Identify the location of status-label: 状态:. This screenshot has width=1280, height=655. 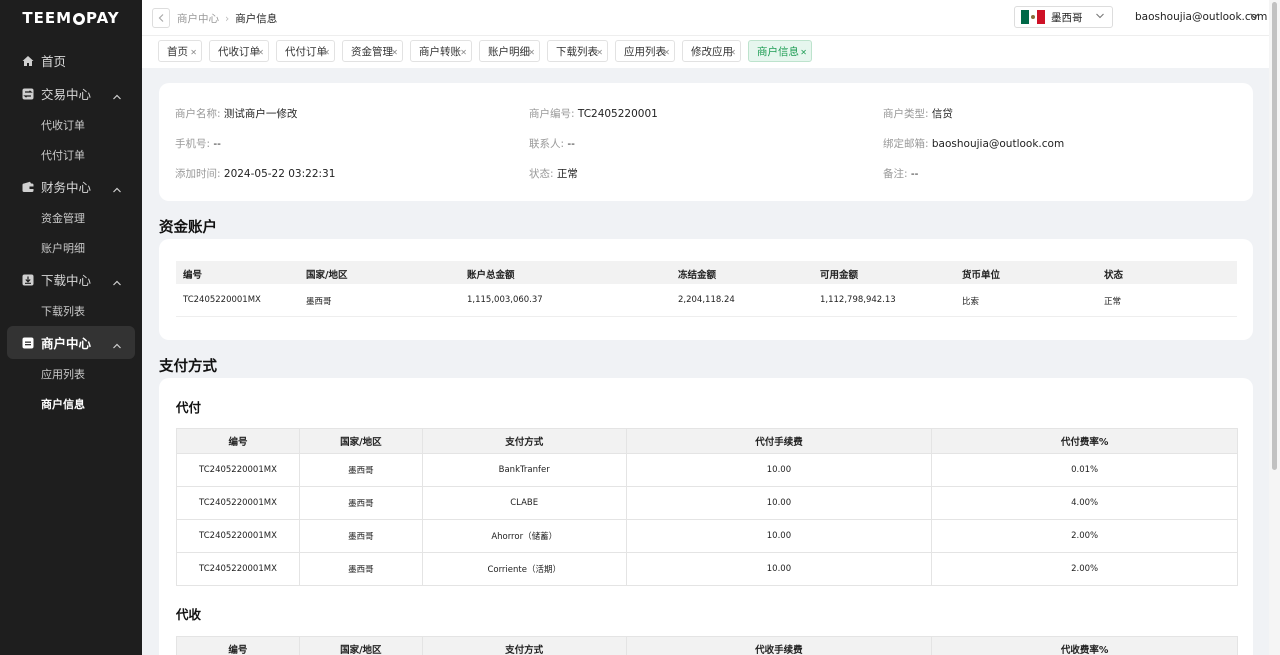
(541, 174).